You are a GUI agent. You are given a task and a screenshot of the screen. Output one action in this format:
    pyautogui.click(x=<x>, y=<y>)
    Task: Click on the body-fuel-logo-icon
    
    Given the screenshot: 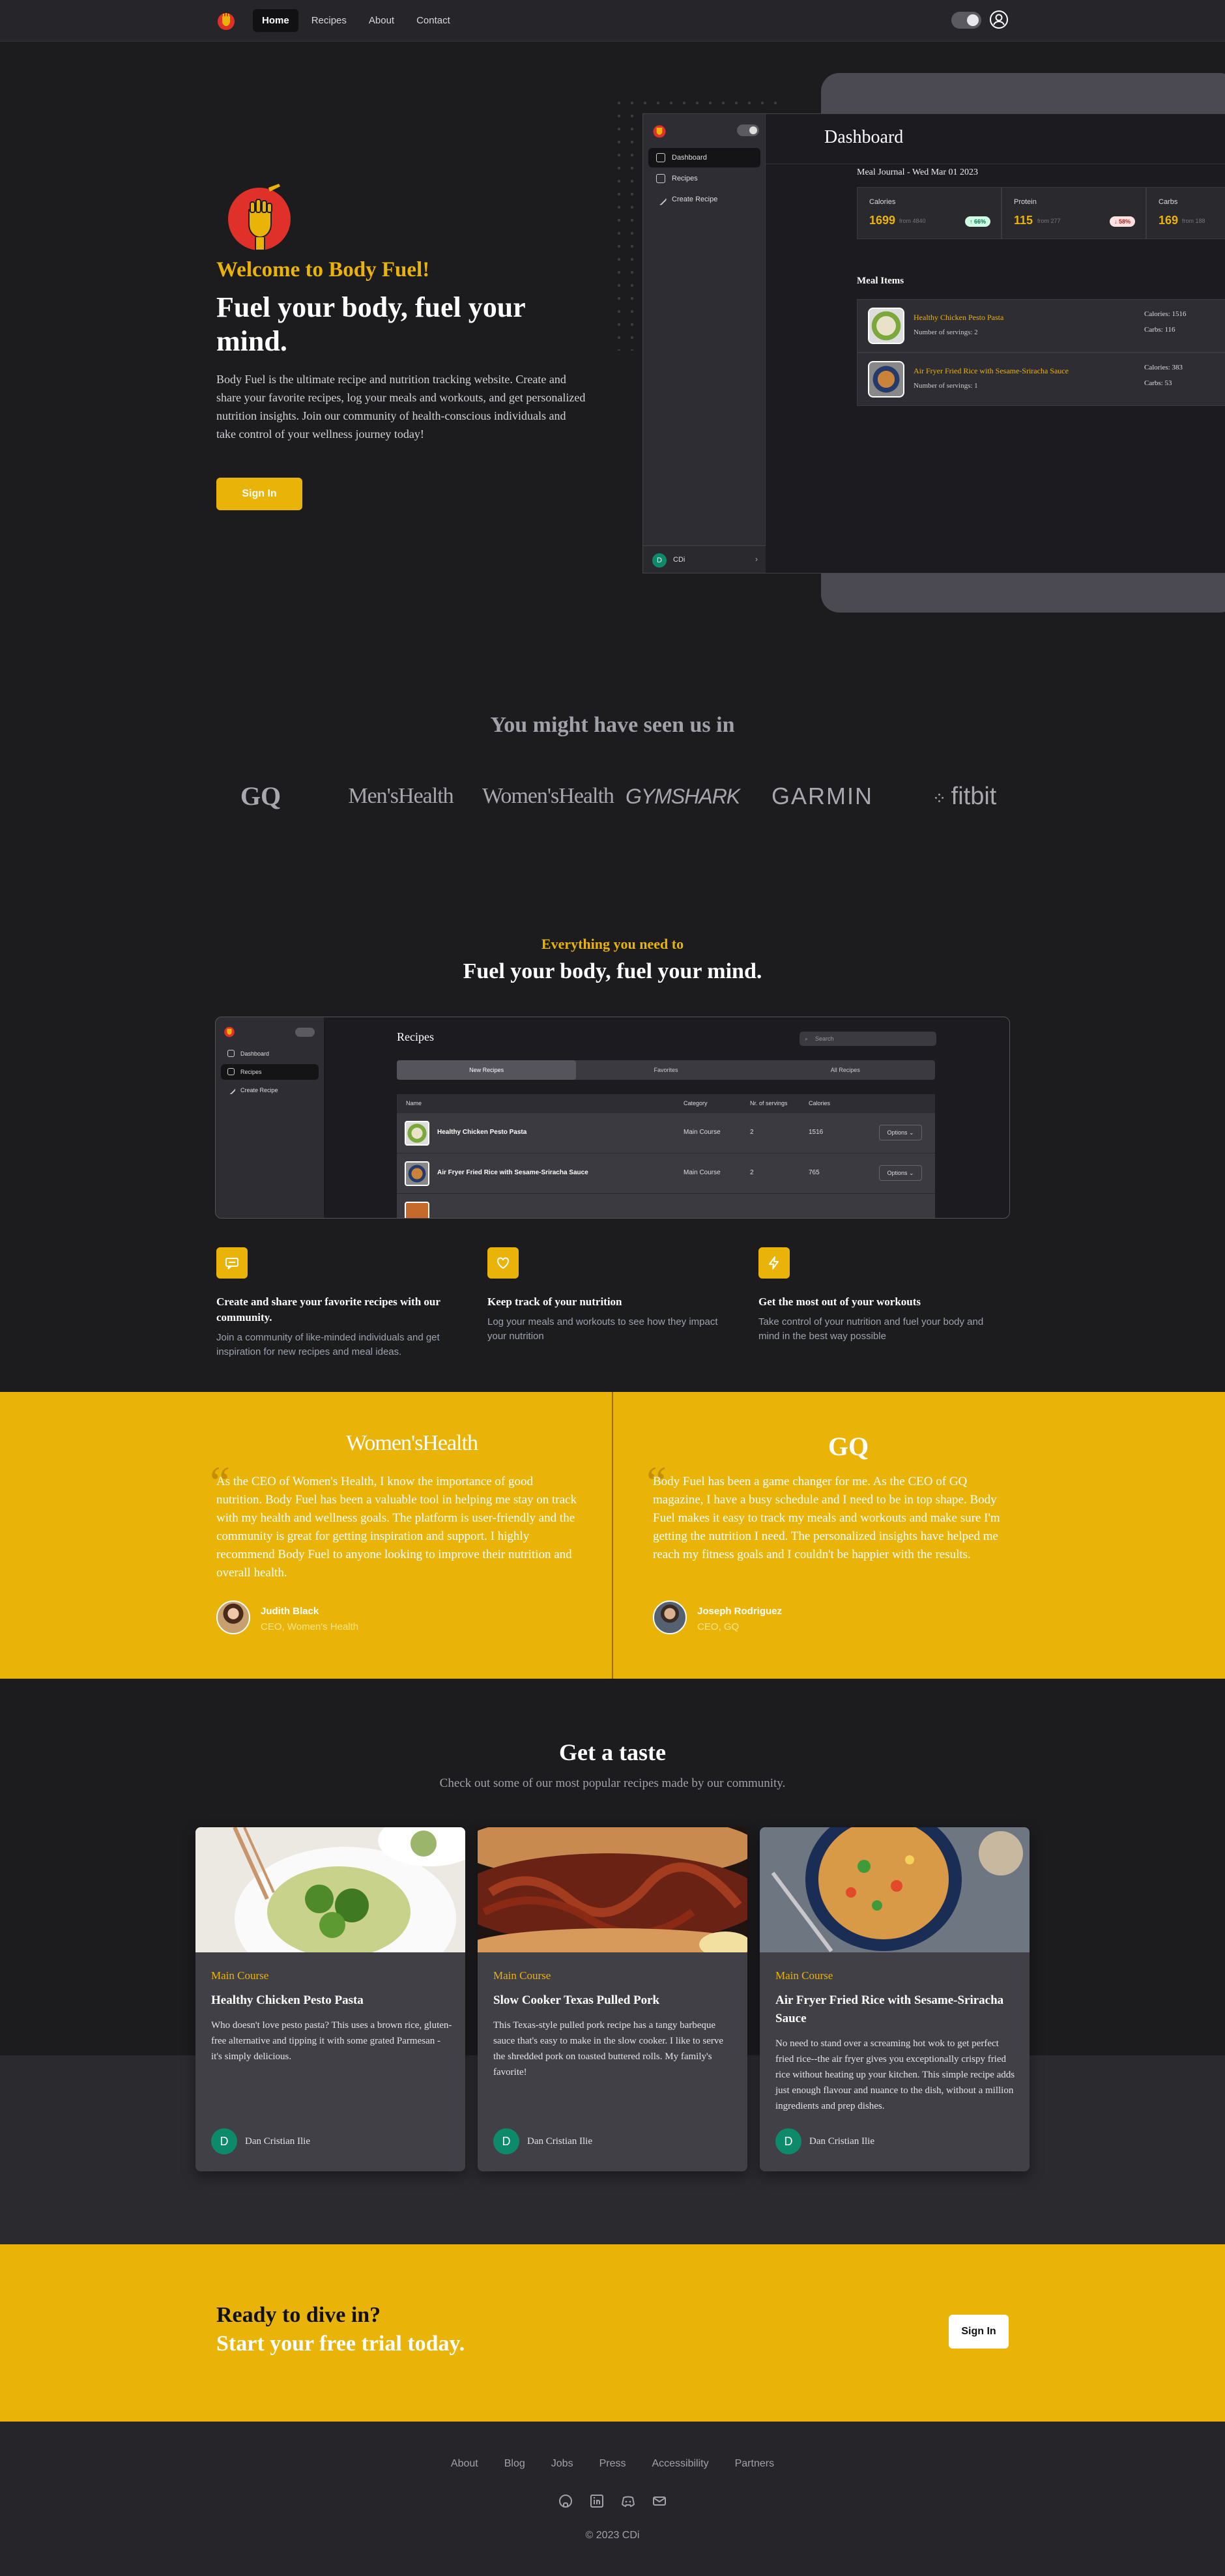 What is the action you would take?
    pyautogui.click(x=226, y=20)
    